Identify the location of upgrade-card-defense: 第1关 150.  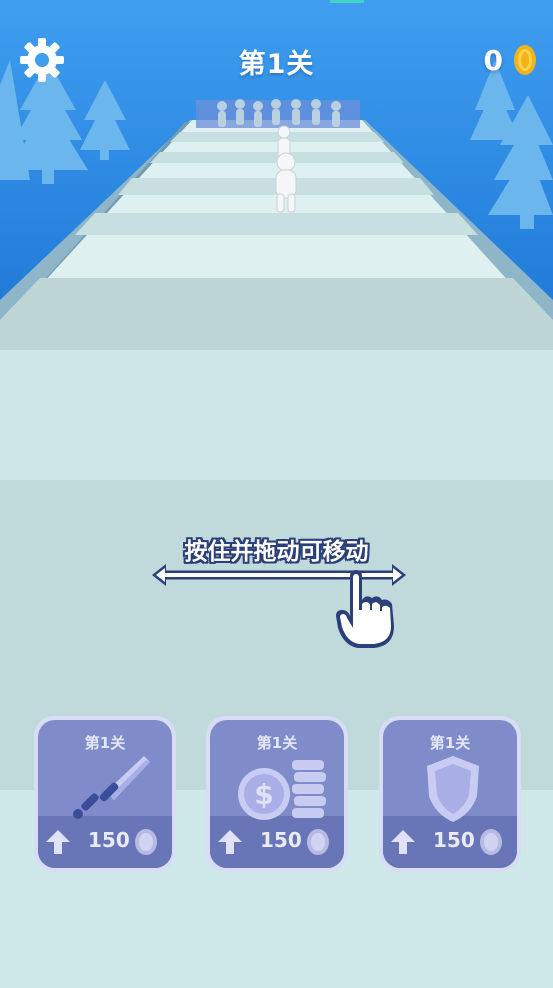
(450, 794).